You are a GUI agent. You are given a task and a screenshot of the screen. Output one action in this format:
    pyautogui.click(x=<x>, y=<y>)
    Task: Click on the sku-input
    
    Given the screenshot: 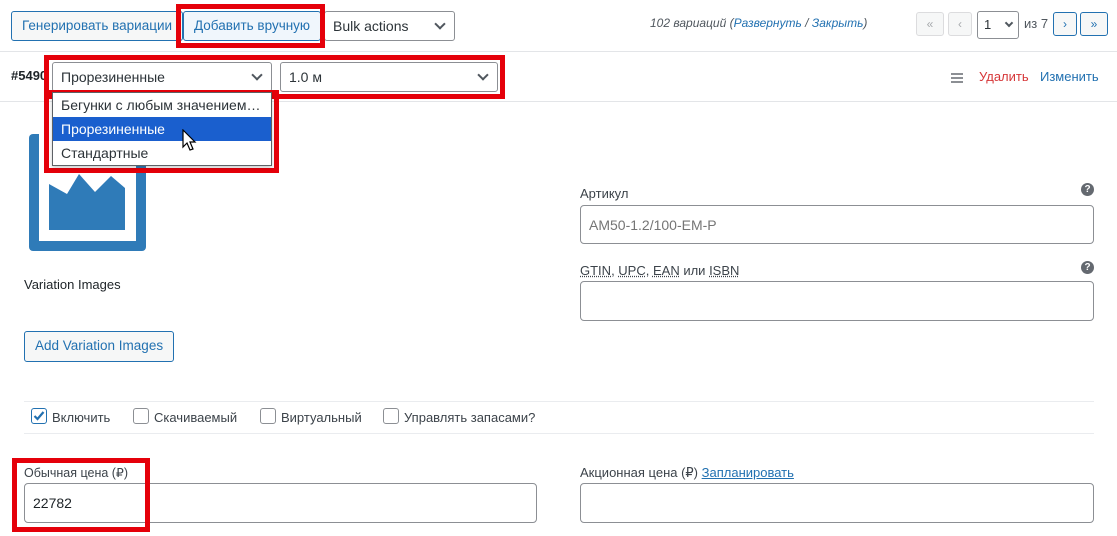 What is the action you would take?
    pyautogui.click(x=837, y=224)
    